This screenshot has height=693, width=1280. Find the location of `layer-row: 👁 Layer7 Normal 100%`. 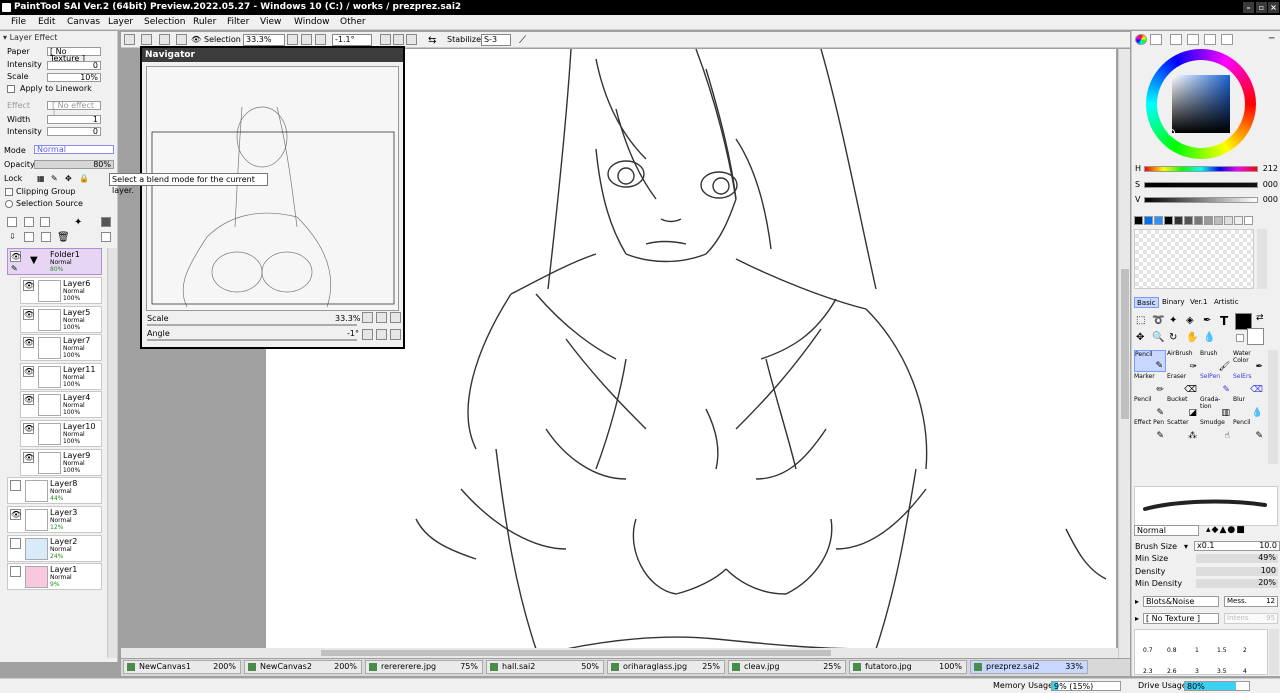

layer-row: 👁 Layer7 Normal 100% is located at coordinates (61, 347).